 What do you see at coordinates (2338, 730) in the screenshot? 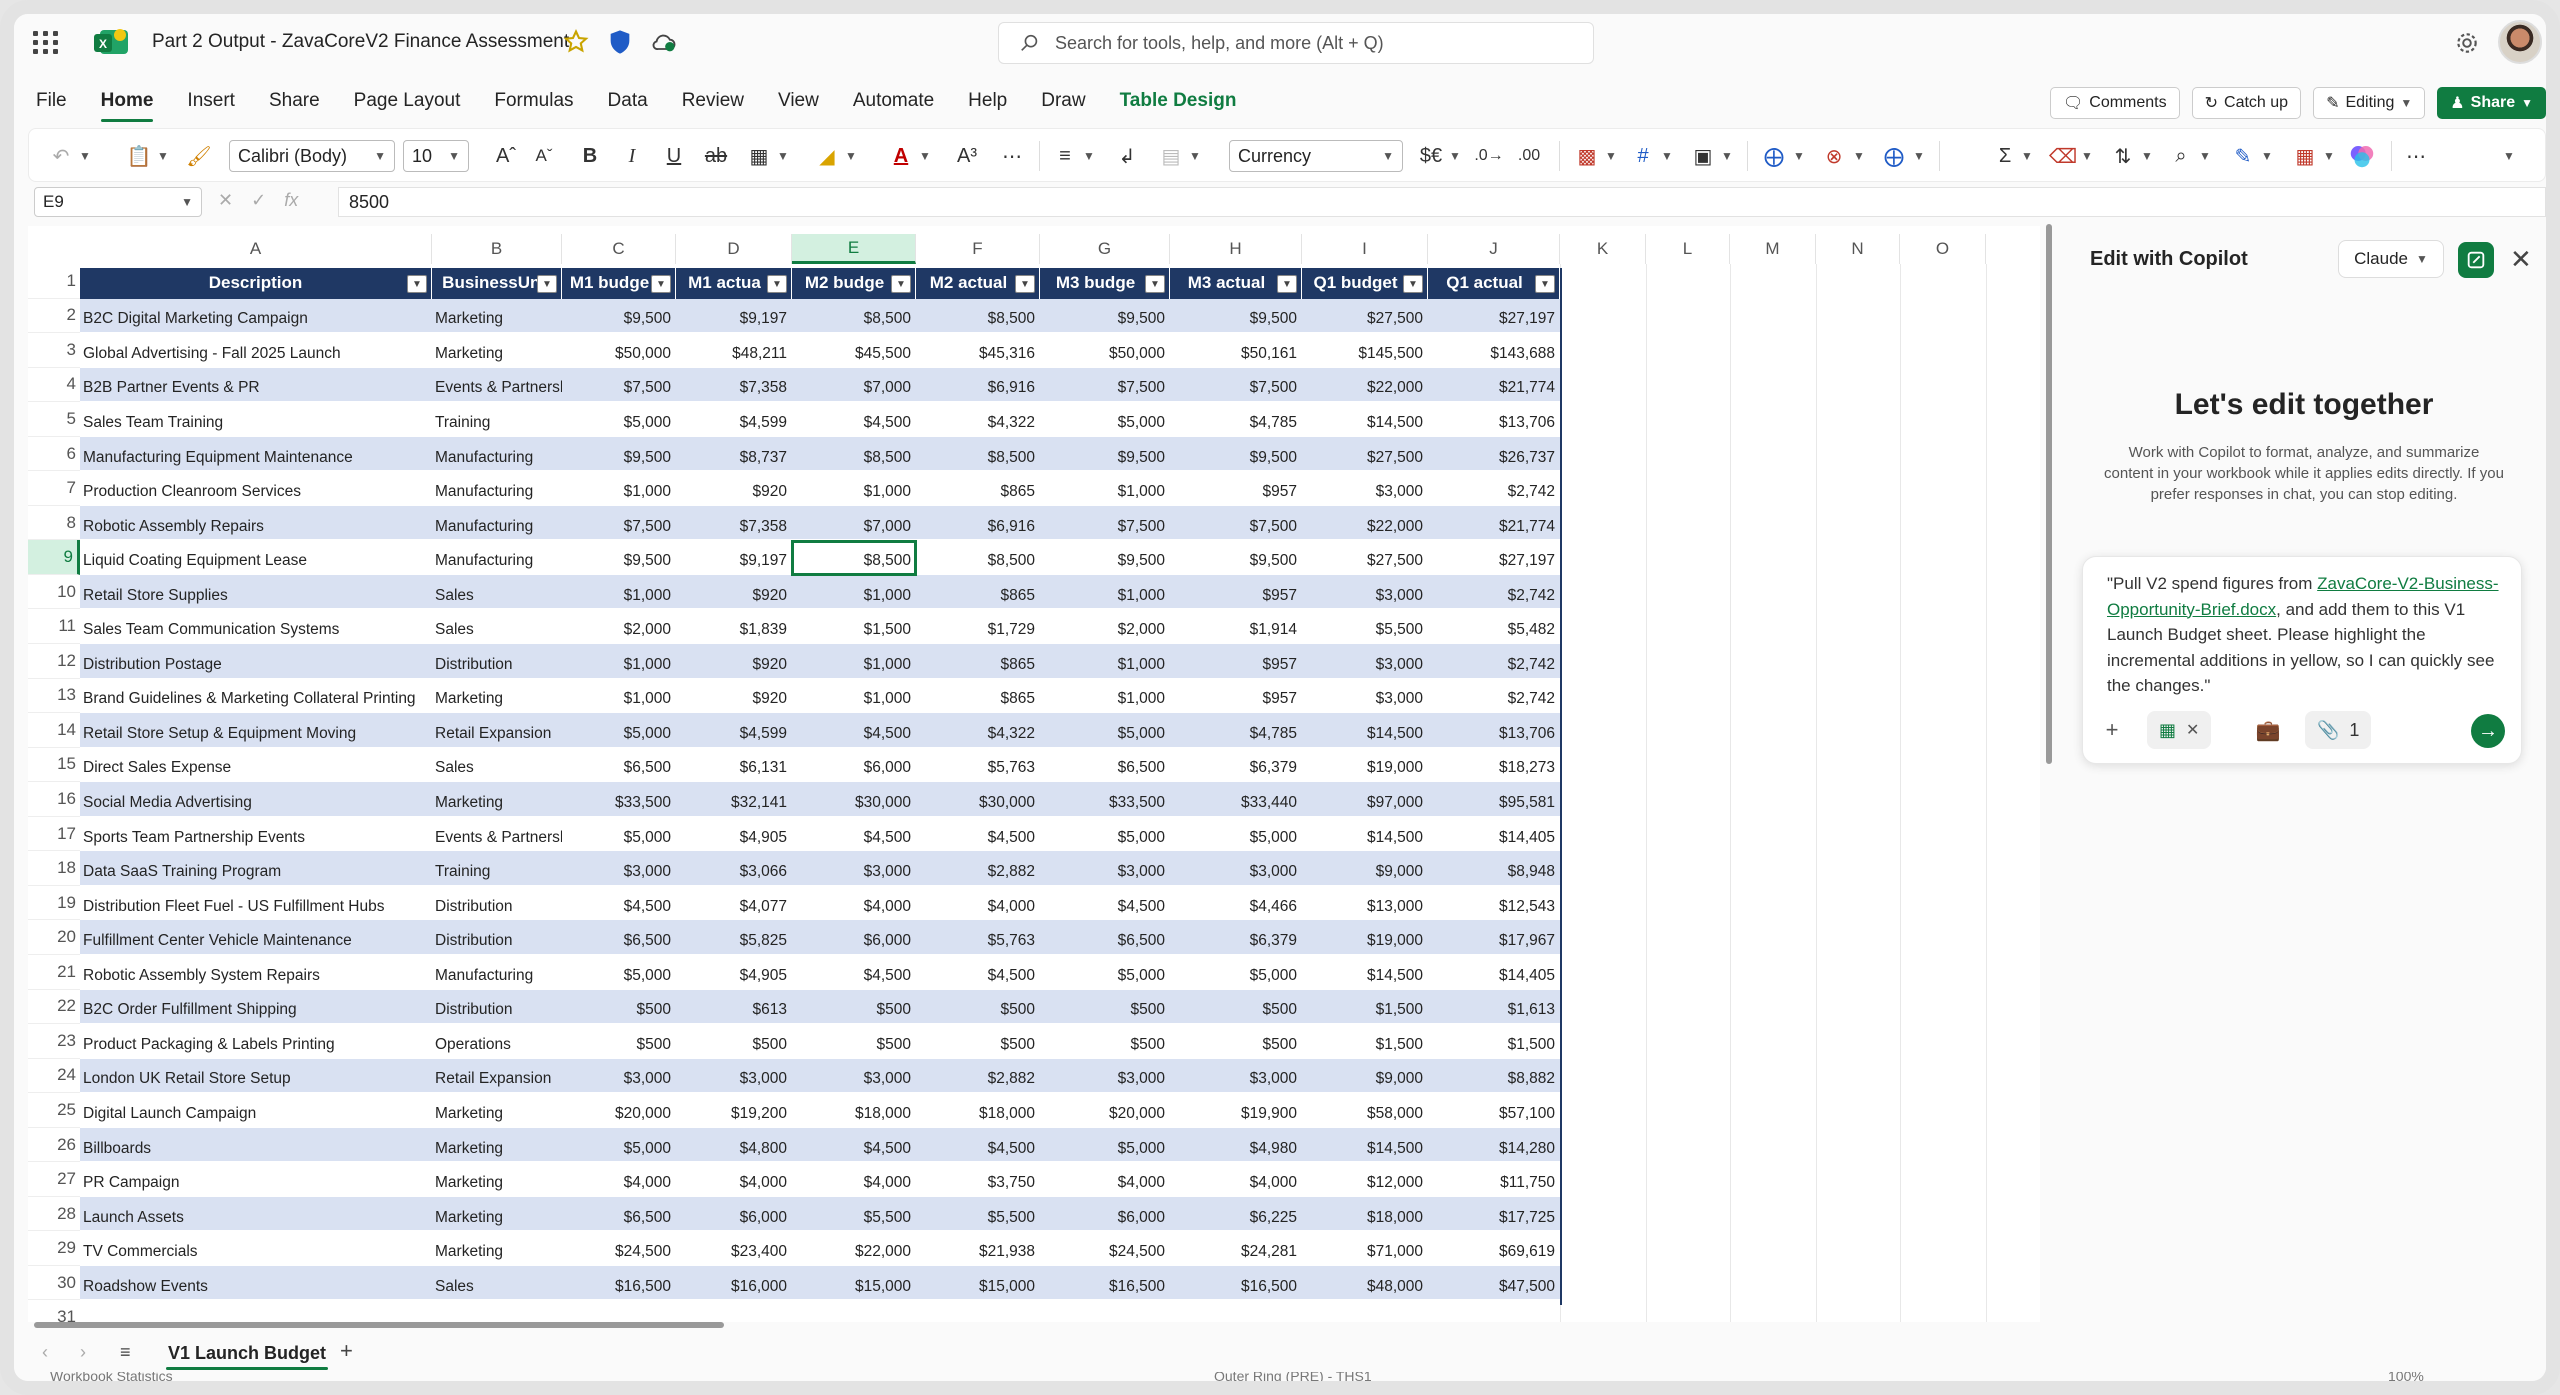
I see `attachments-chip: 📎 1` at bounding box center [2338, 730].